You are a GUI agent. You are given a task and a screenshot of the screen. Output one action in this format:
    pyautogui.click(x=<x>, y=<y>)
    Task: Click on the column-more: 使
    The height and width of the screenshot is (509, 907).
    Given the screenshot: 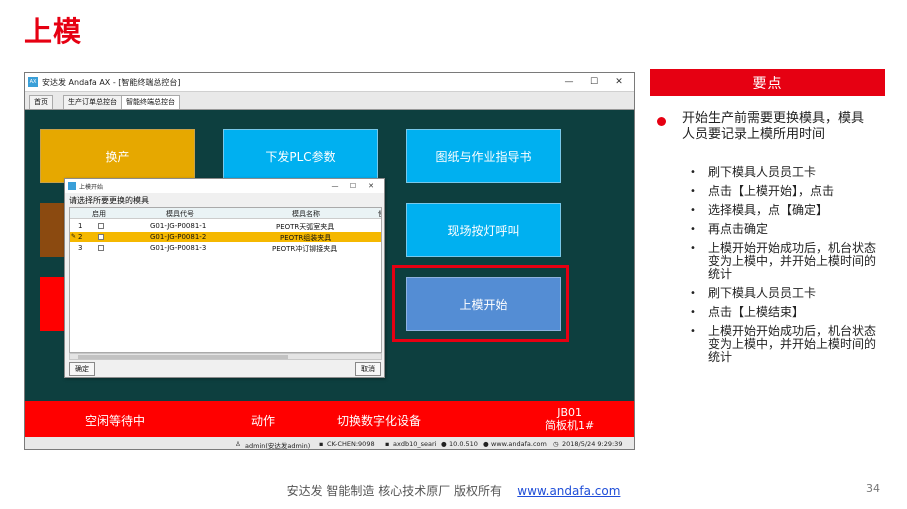 What is the action you would take?
    pyautogui.click(x=379, y=214)
    